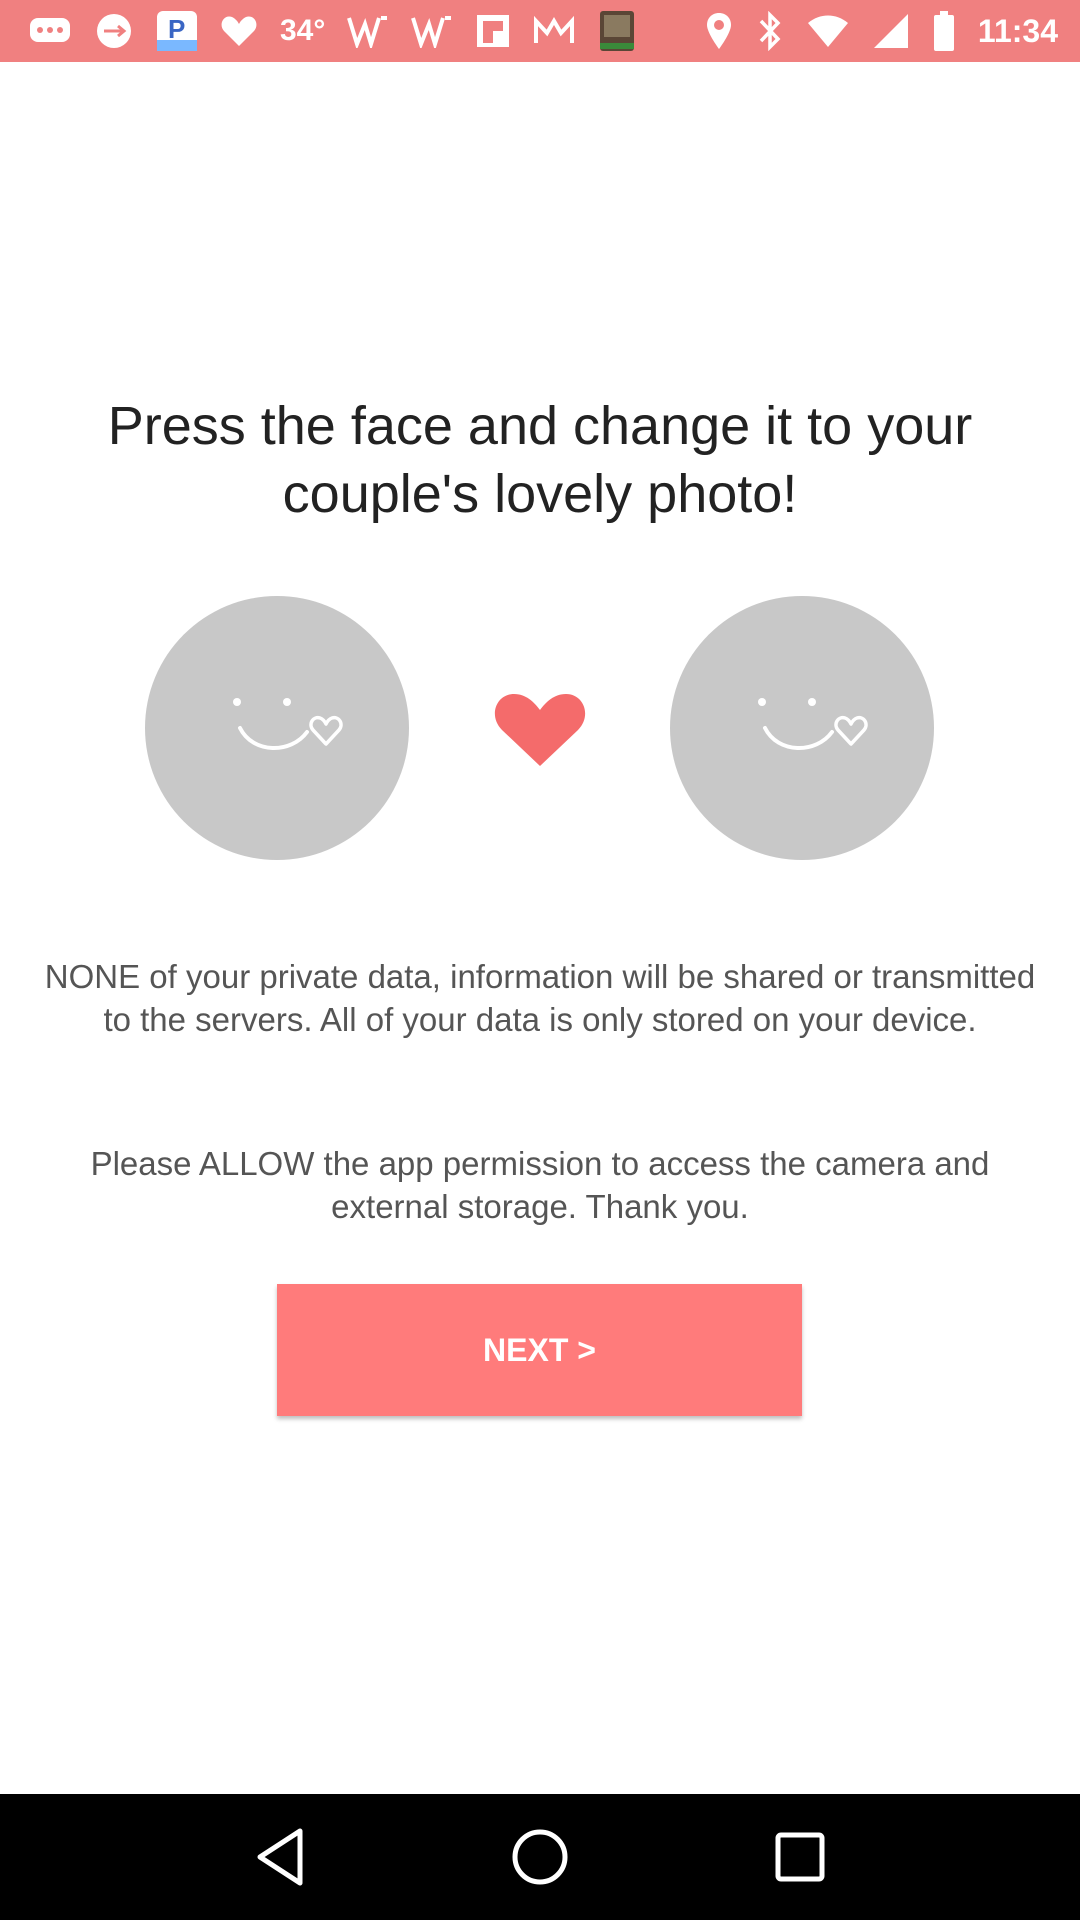 Image resolution: width=1080 pixels, height=1920 pixels. I want to click on home-circle-icon, so click(540, 1857).